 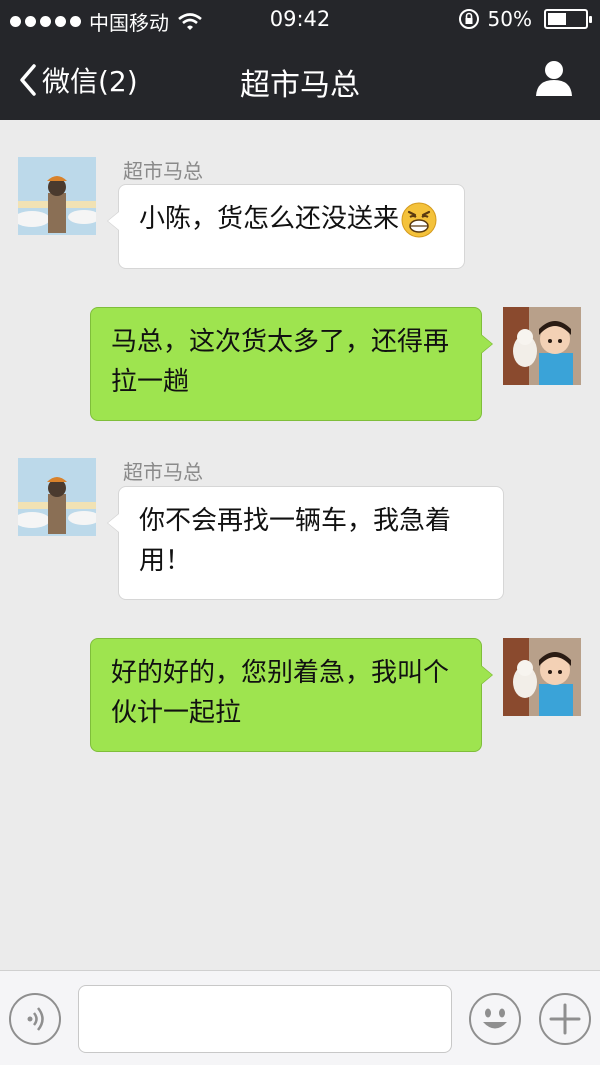 What do you see at coordinates (300, 20) in the screenshot?
I see `status-bar: 中国移动 09:42 50%` at bounding box center [300, 20].